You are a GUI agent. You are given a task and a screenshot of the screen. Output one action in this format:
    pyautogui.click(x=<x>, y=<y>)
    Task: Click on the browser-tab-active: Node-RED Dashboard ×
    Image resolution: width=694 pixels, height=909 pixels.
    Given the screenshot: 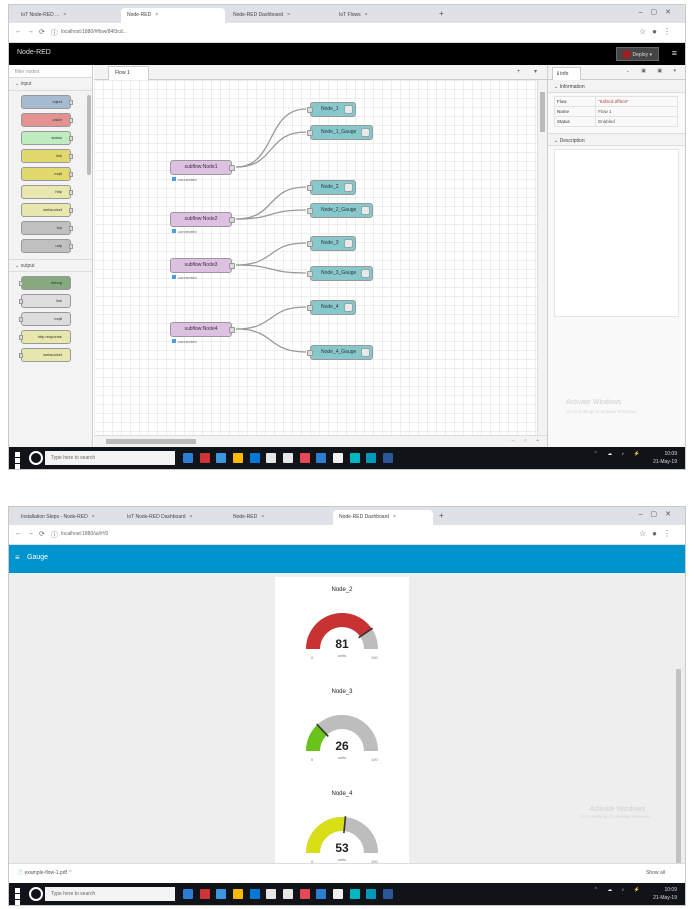 What is the action you would take?
    pyautogui.click(x=383, y=517)
    